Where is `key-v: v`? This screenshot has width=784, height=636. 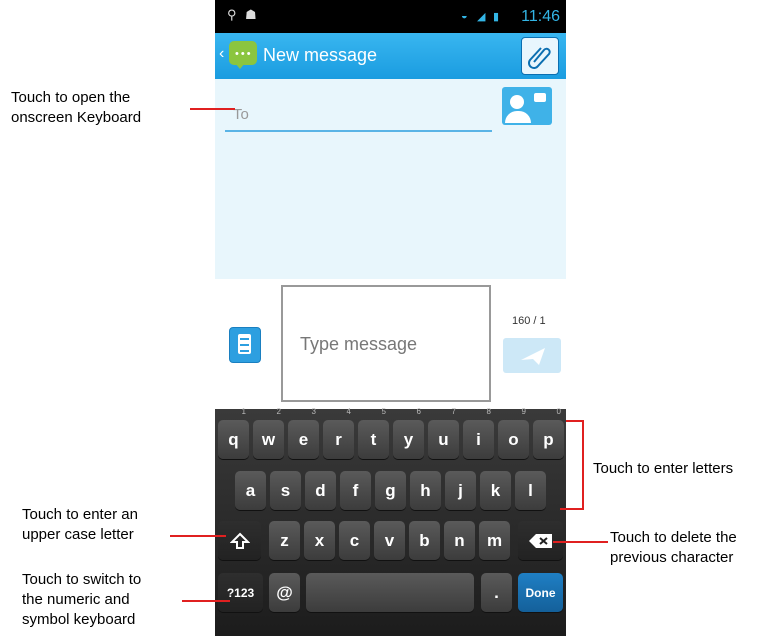
key-v: v is located at coordinates (389, 540).